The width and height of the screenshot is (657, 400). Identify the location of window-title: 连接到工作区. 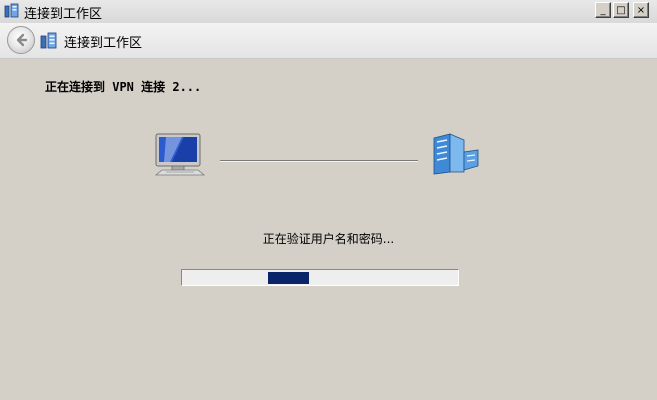
(63, 14).